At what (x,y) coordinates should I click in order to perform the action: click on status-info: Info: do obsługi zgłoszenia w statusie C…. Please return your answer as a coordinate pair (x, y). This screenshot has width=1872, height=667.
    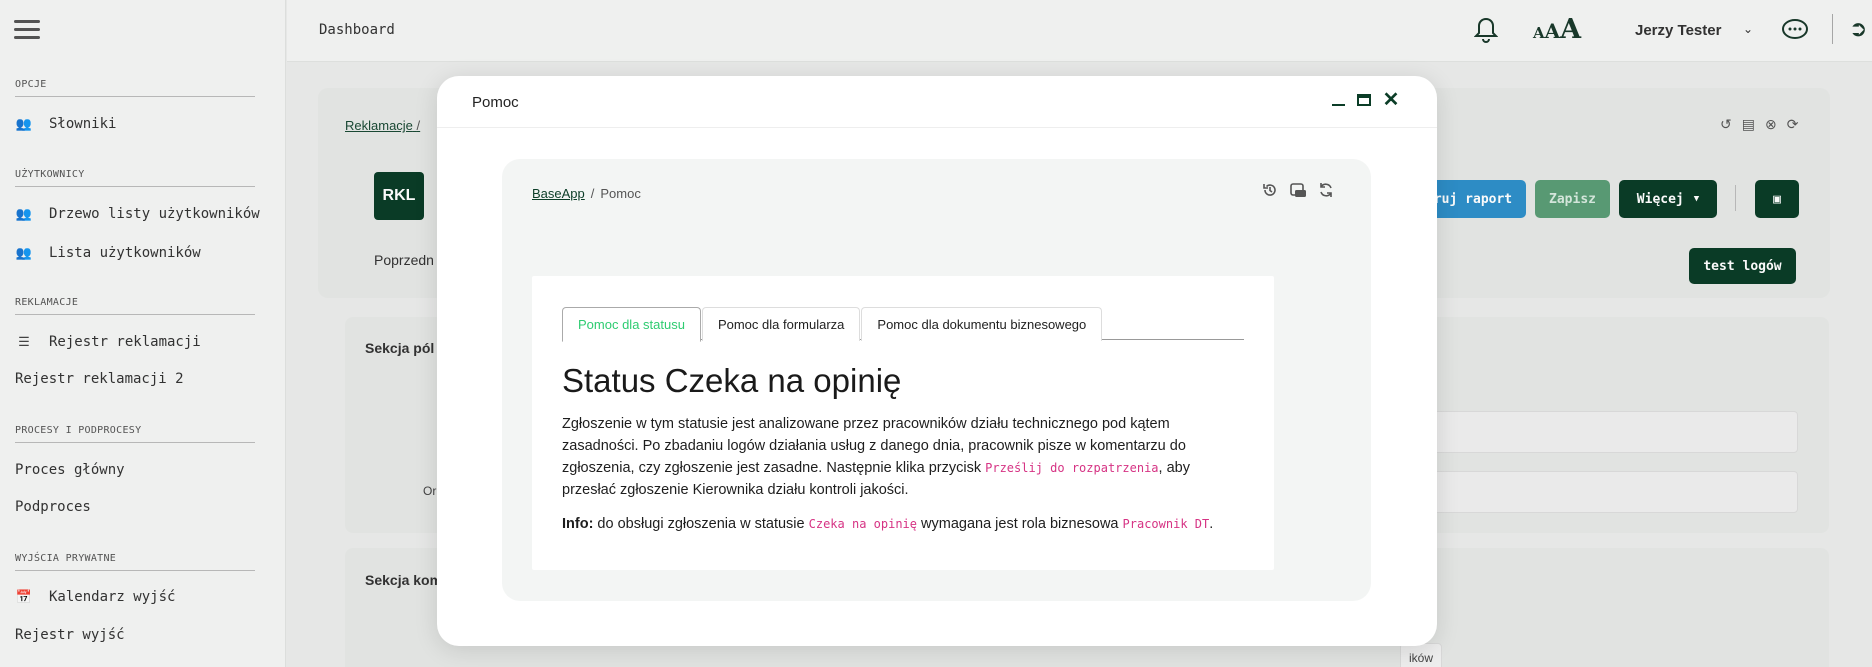
    Looking at the image, I should click on (888, 524).